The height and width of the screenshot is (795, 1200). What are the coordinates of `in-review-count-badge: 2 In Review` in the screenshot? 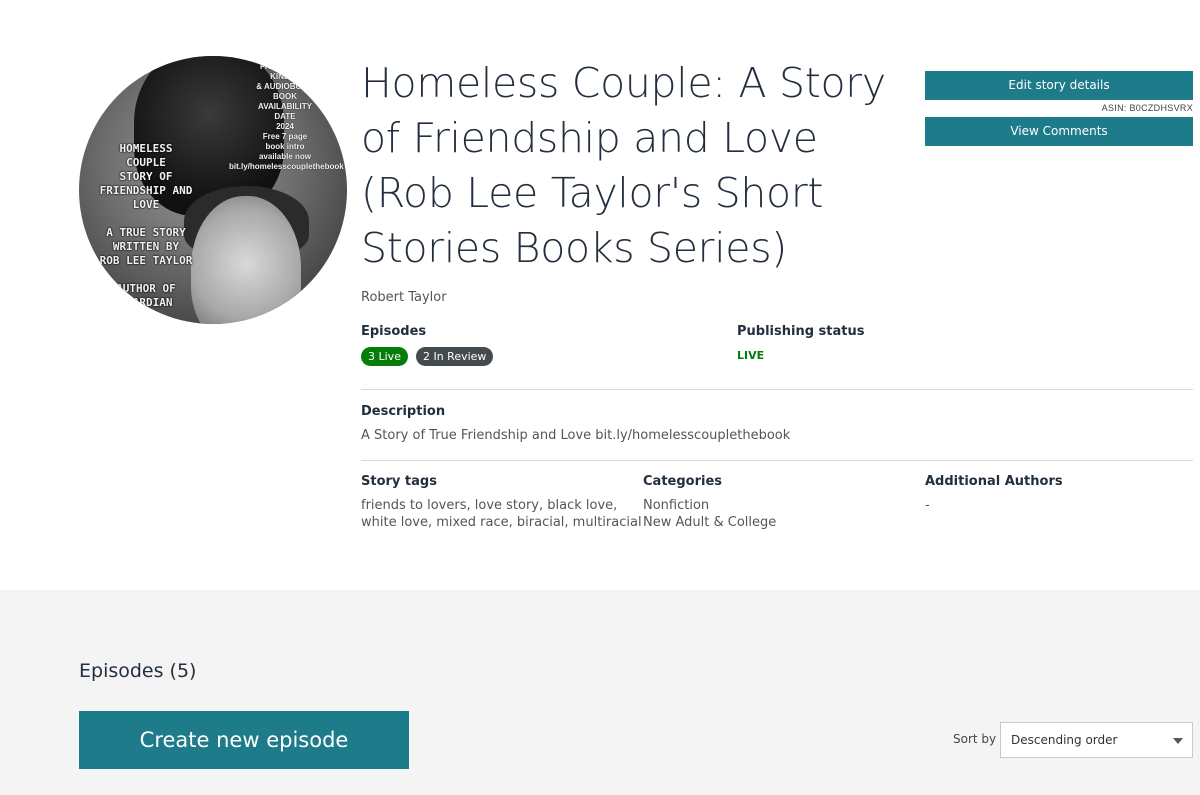 It's located at (454, 356).